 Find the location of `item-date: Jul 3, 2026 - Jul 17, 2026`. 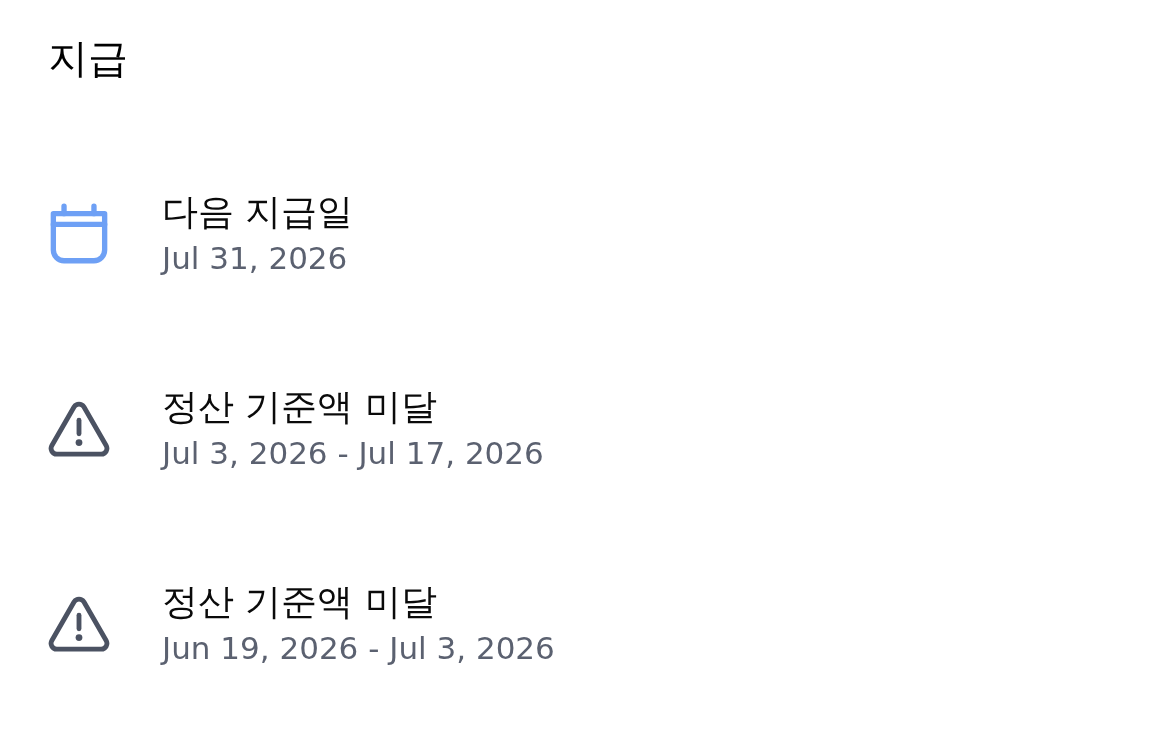

item-date: Jul 3, 2026 - Jul 17, 2026 is located at coordinates (353, 453).